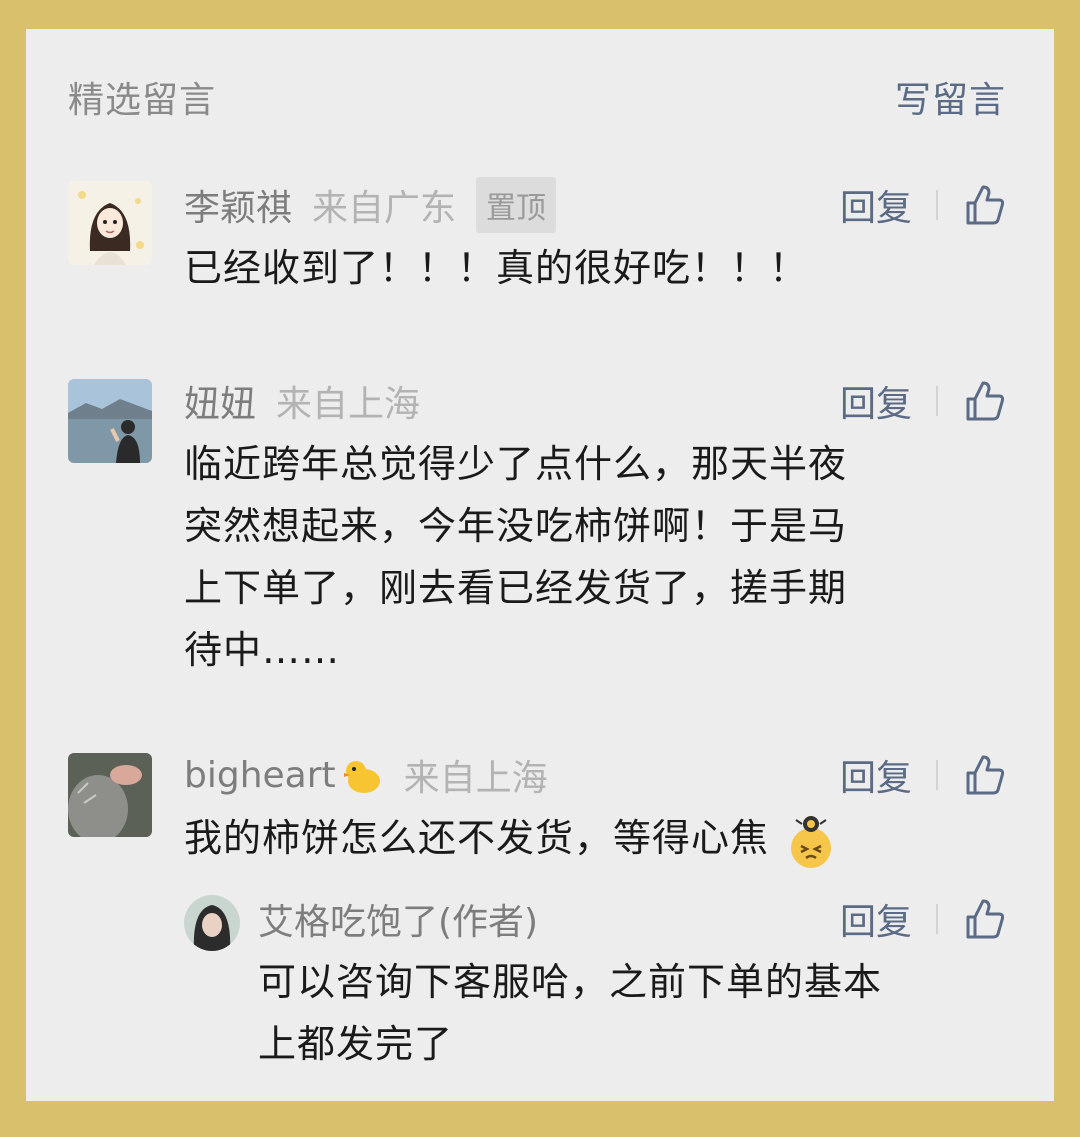  I want to click on pinned-badge: 置顶, so click(516, 205).